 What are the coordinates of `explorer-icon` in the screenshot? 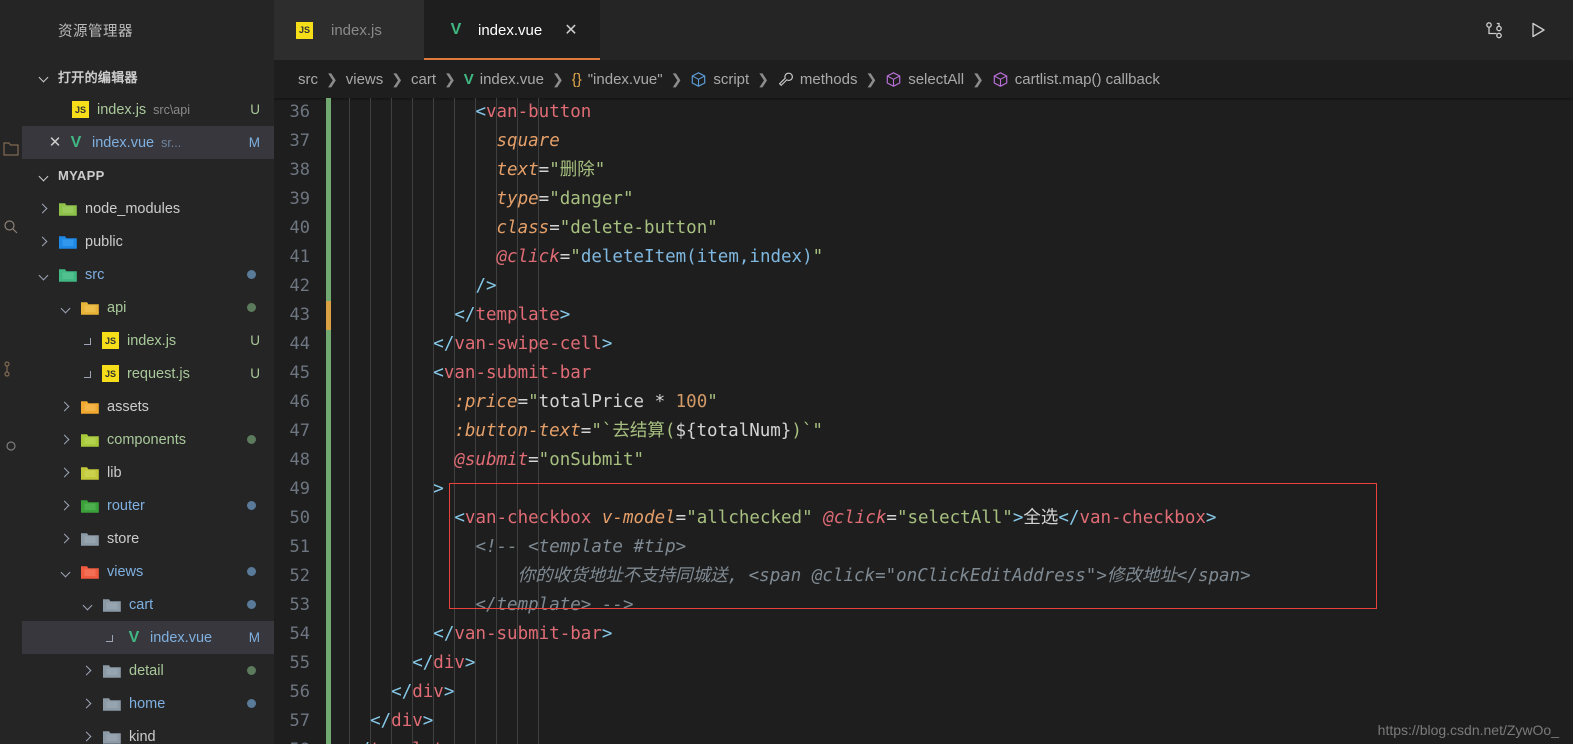 It's located at (11, 149).